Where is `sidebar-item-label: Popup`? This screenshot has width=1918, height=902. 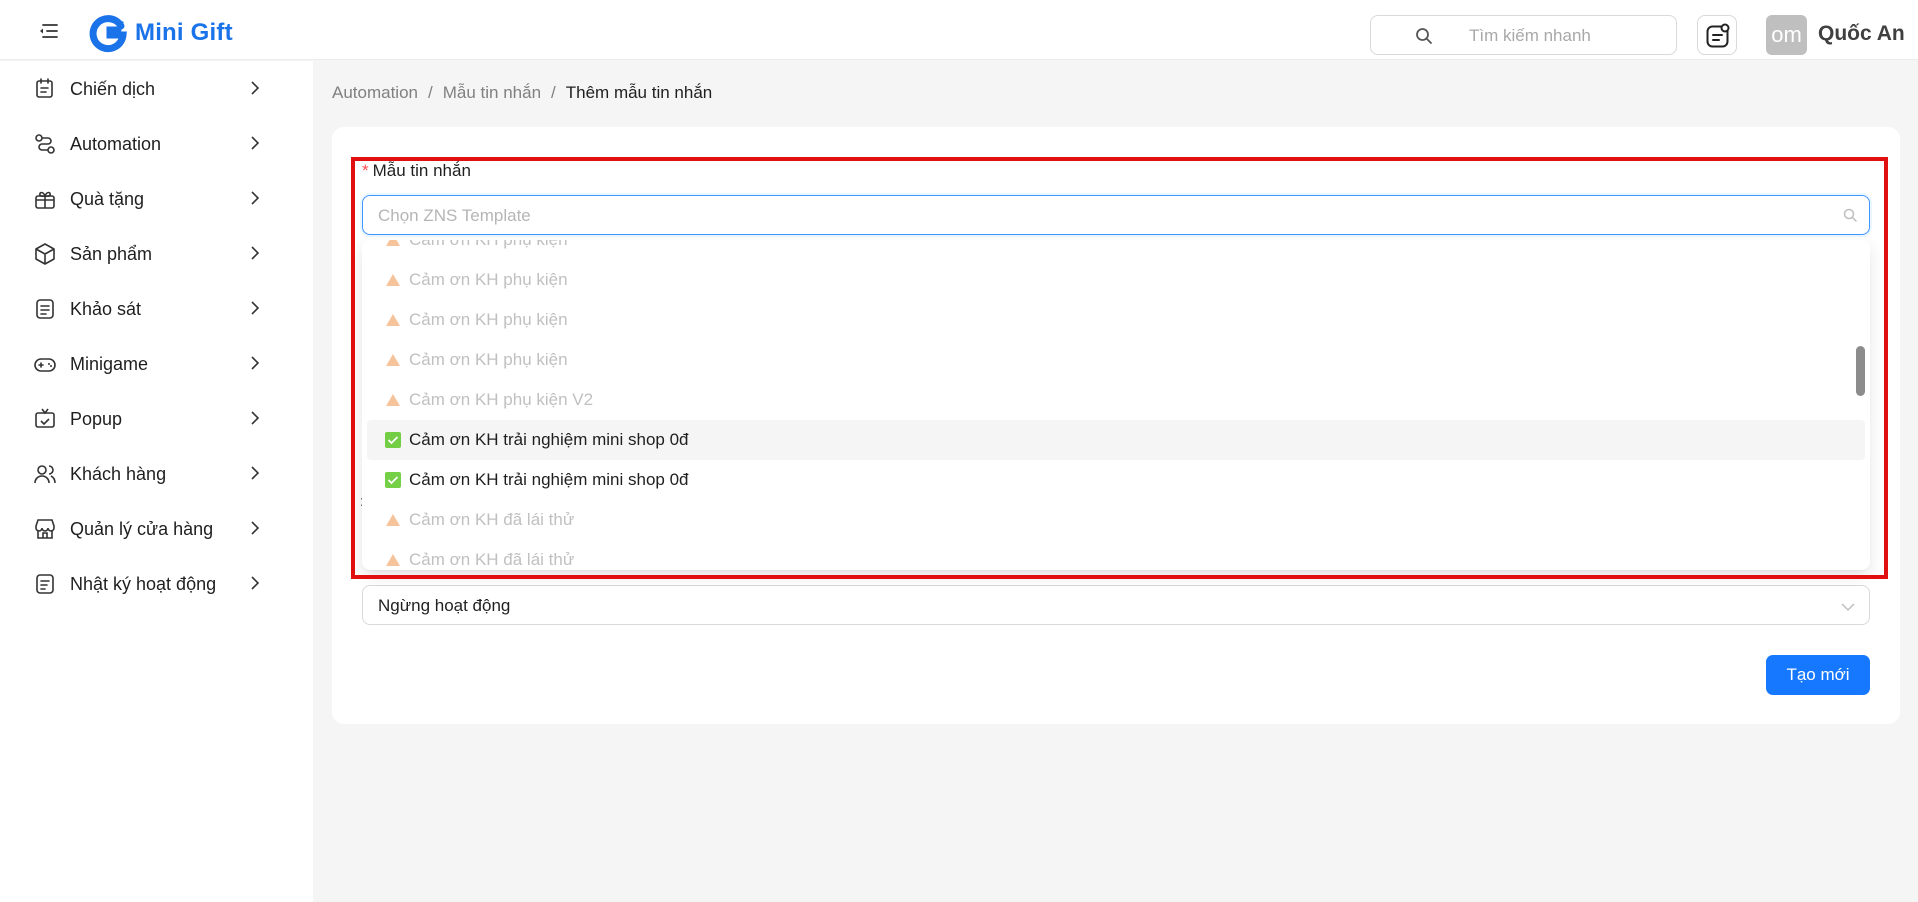 sidebar-item-label: Popup is located at coordinates (96, 419).